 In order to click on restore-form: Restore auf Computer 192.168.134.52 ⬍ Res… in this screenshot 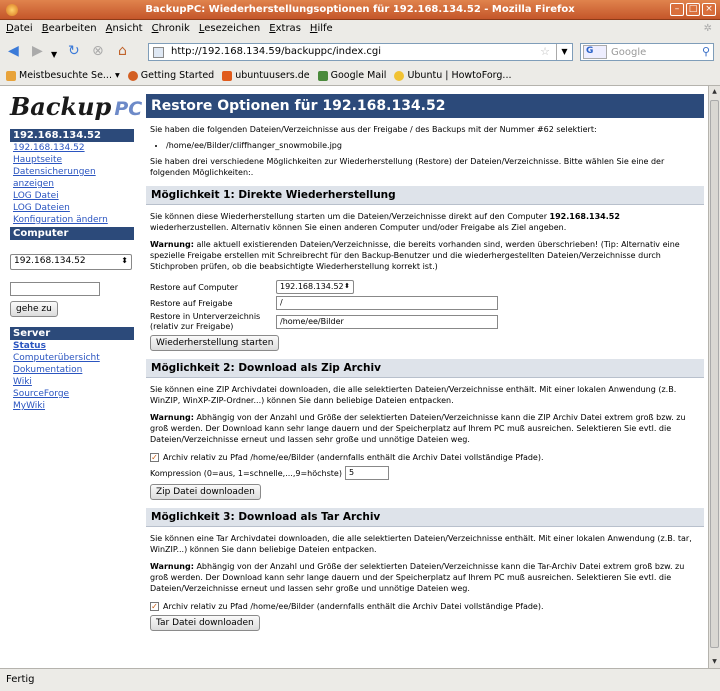, I will do `click(427, 315)`.